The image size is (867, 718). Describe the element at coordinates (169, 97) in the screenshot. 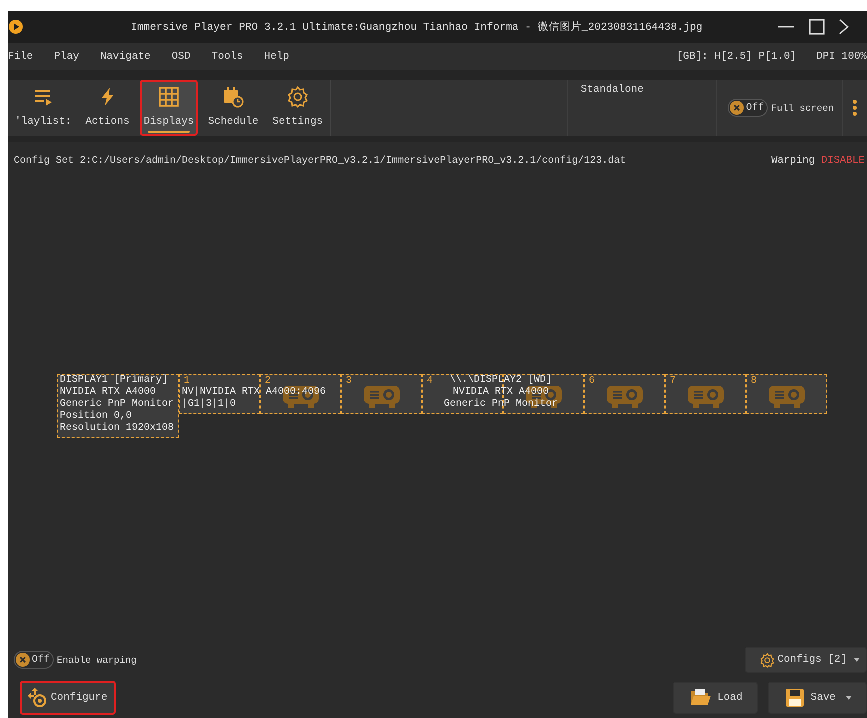

I see `grid-icon` at that location.